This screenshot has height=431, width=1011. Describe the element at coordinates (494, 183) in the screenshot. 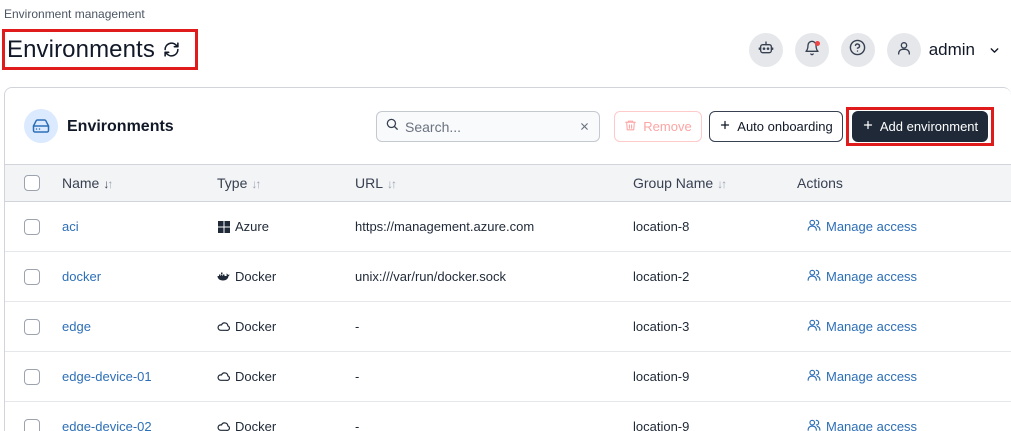

I see `column-header-url: URL ↓↑` at that location.